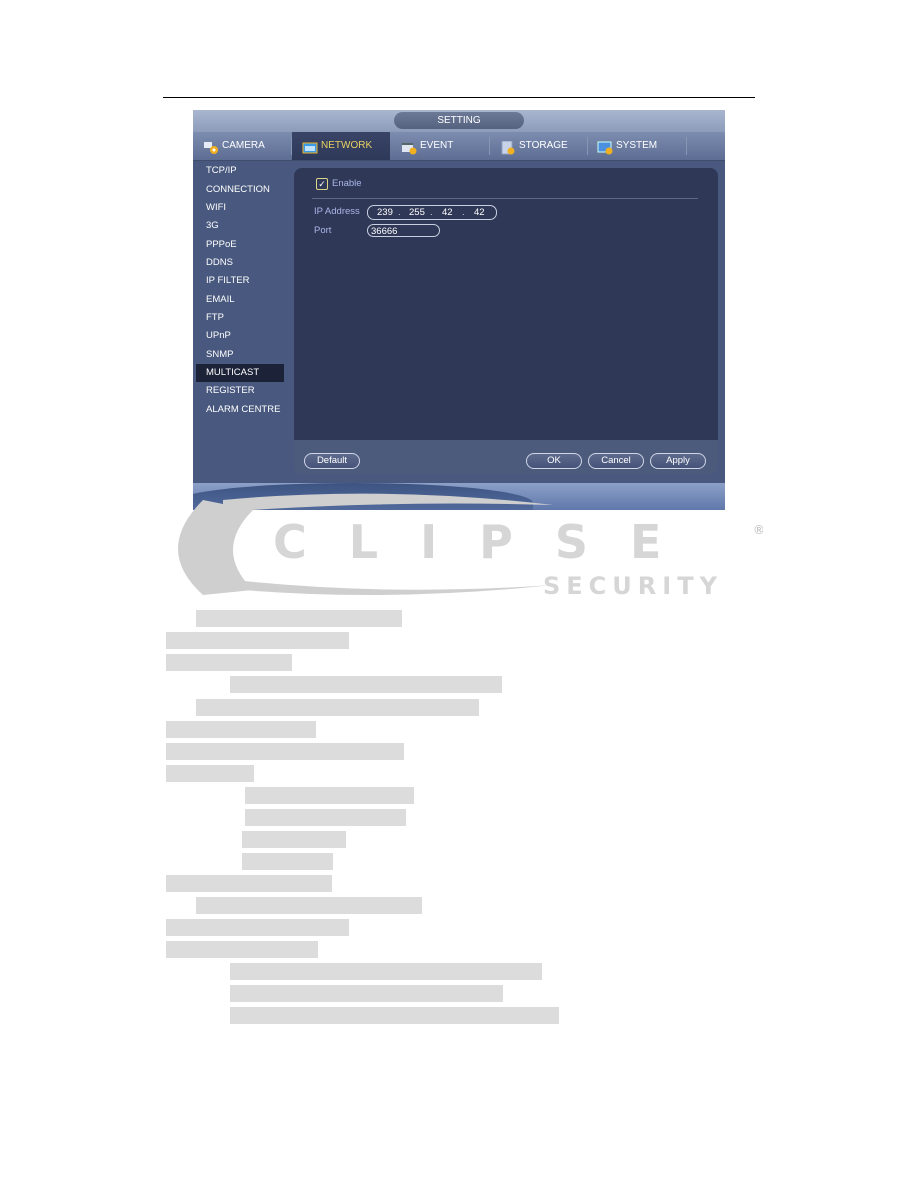  What do you see at coordinates (240, 391) in the screenshot?
I see `sidebar-item-register: REGISTER` at bounding box center [240, 391].